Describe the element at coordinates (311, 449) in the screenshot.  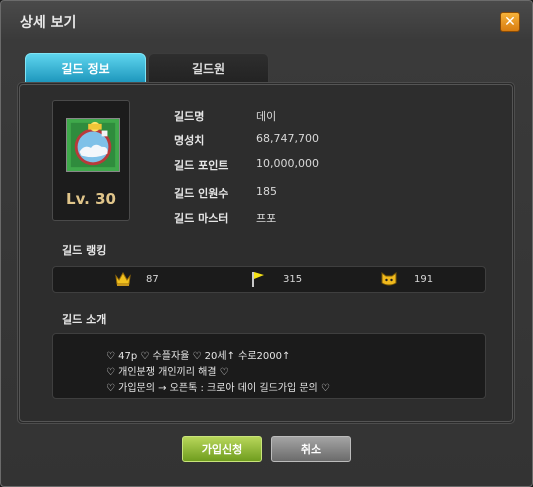
I see `cancel-button: 취소` at that location.